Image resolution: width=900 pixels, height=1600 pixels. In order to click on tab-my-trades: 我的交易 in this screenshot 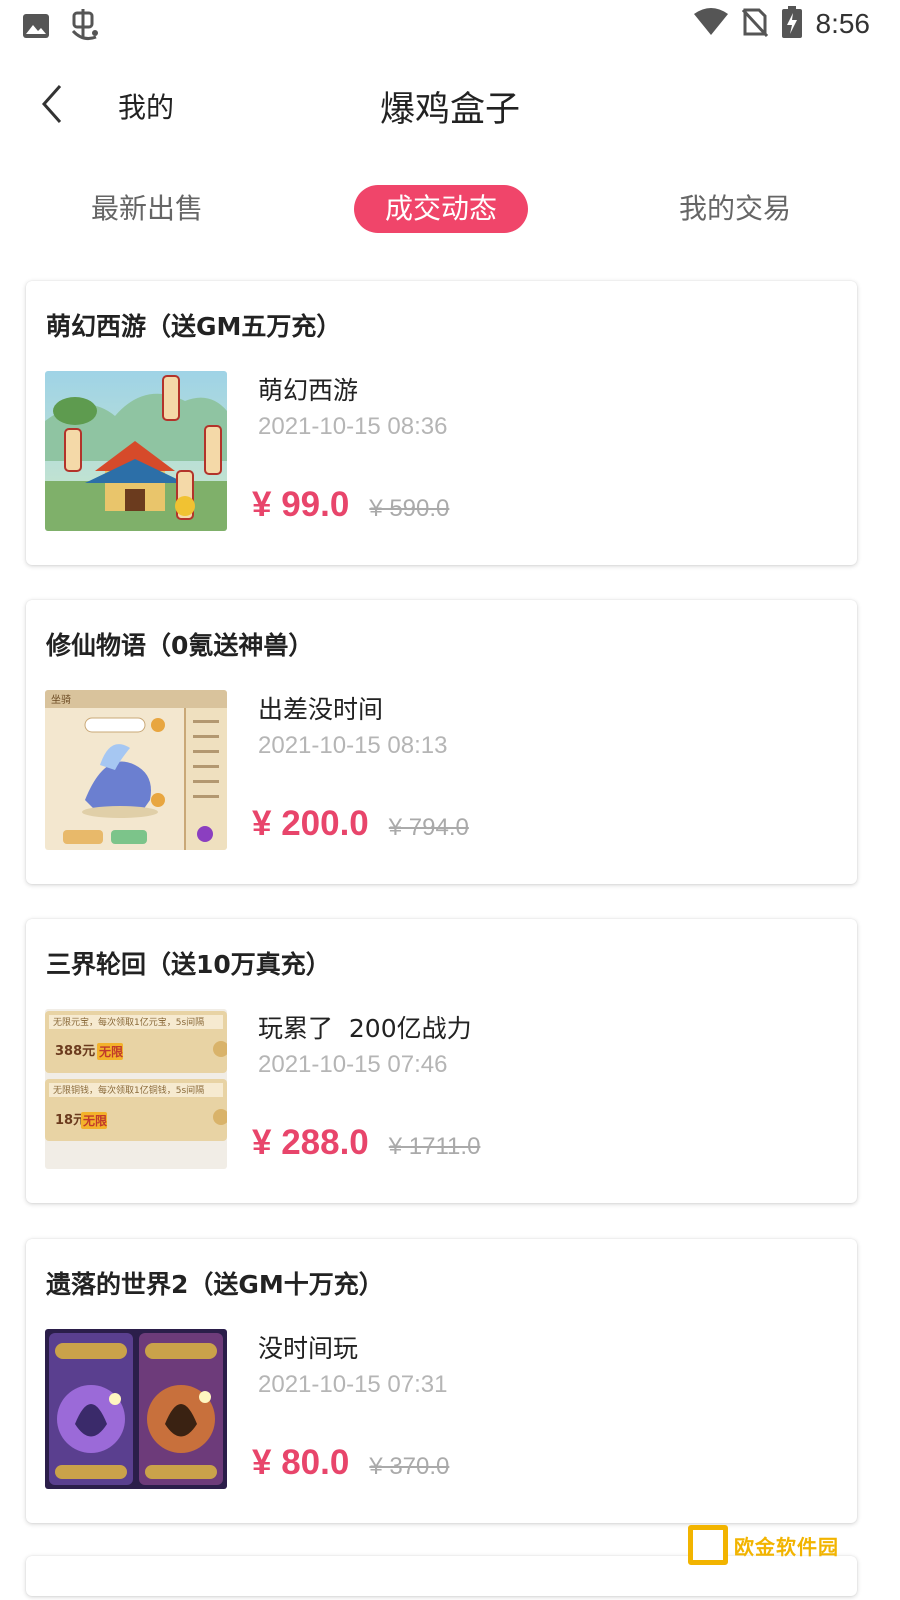, I will do `click(735, 209)`.